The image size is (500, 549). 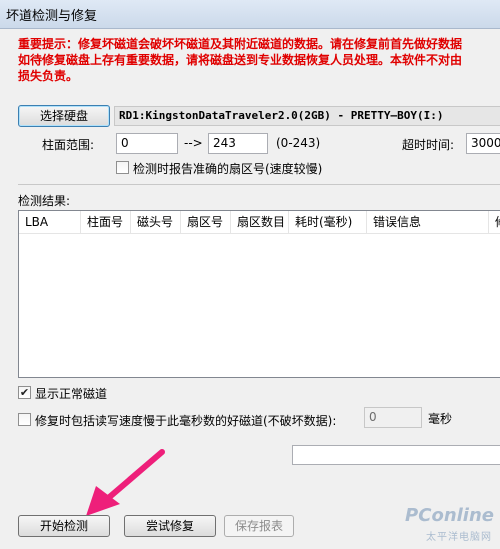 I want to click on column-elapsed: 耗时(毫秒), so click(x=328, y=222).